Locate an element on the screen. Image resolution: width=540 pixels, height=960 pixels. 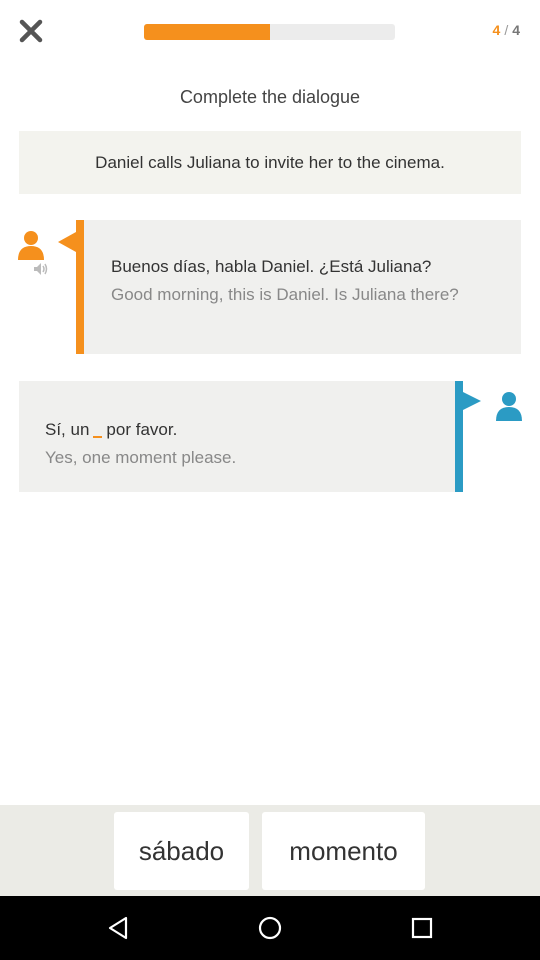
step-counter: 4/4 is located at coordinates (506, 30).